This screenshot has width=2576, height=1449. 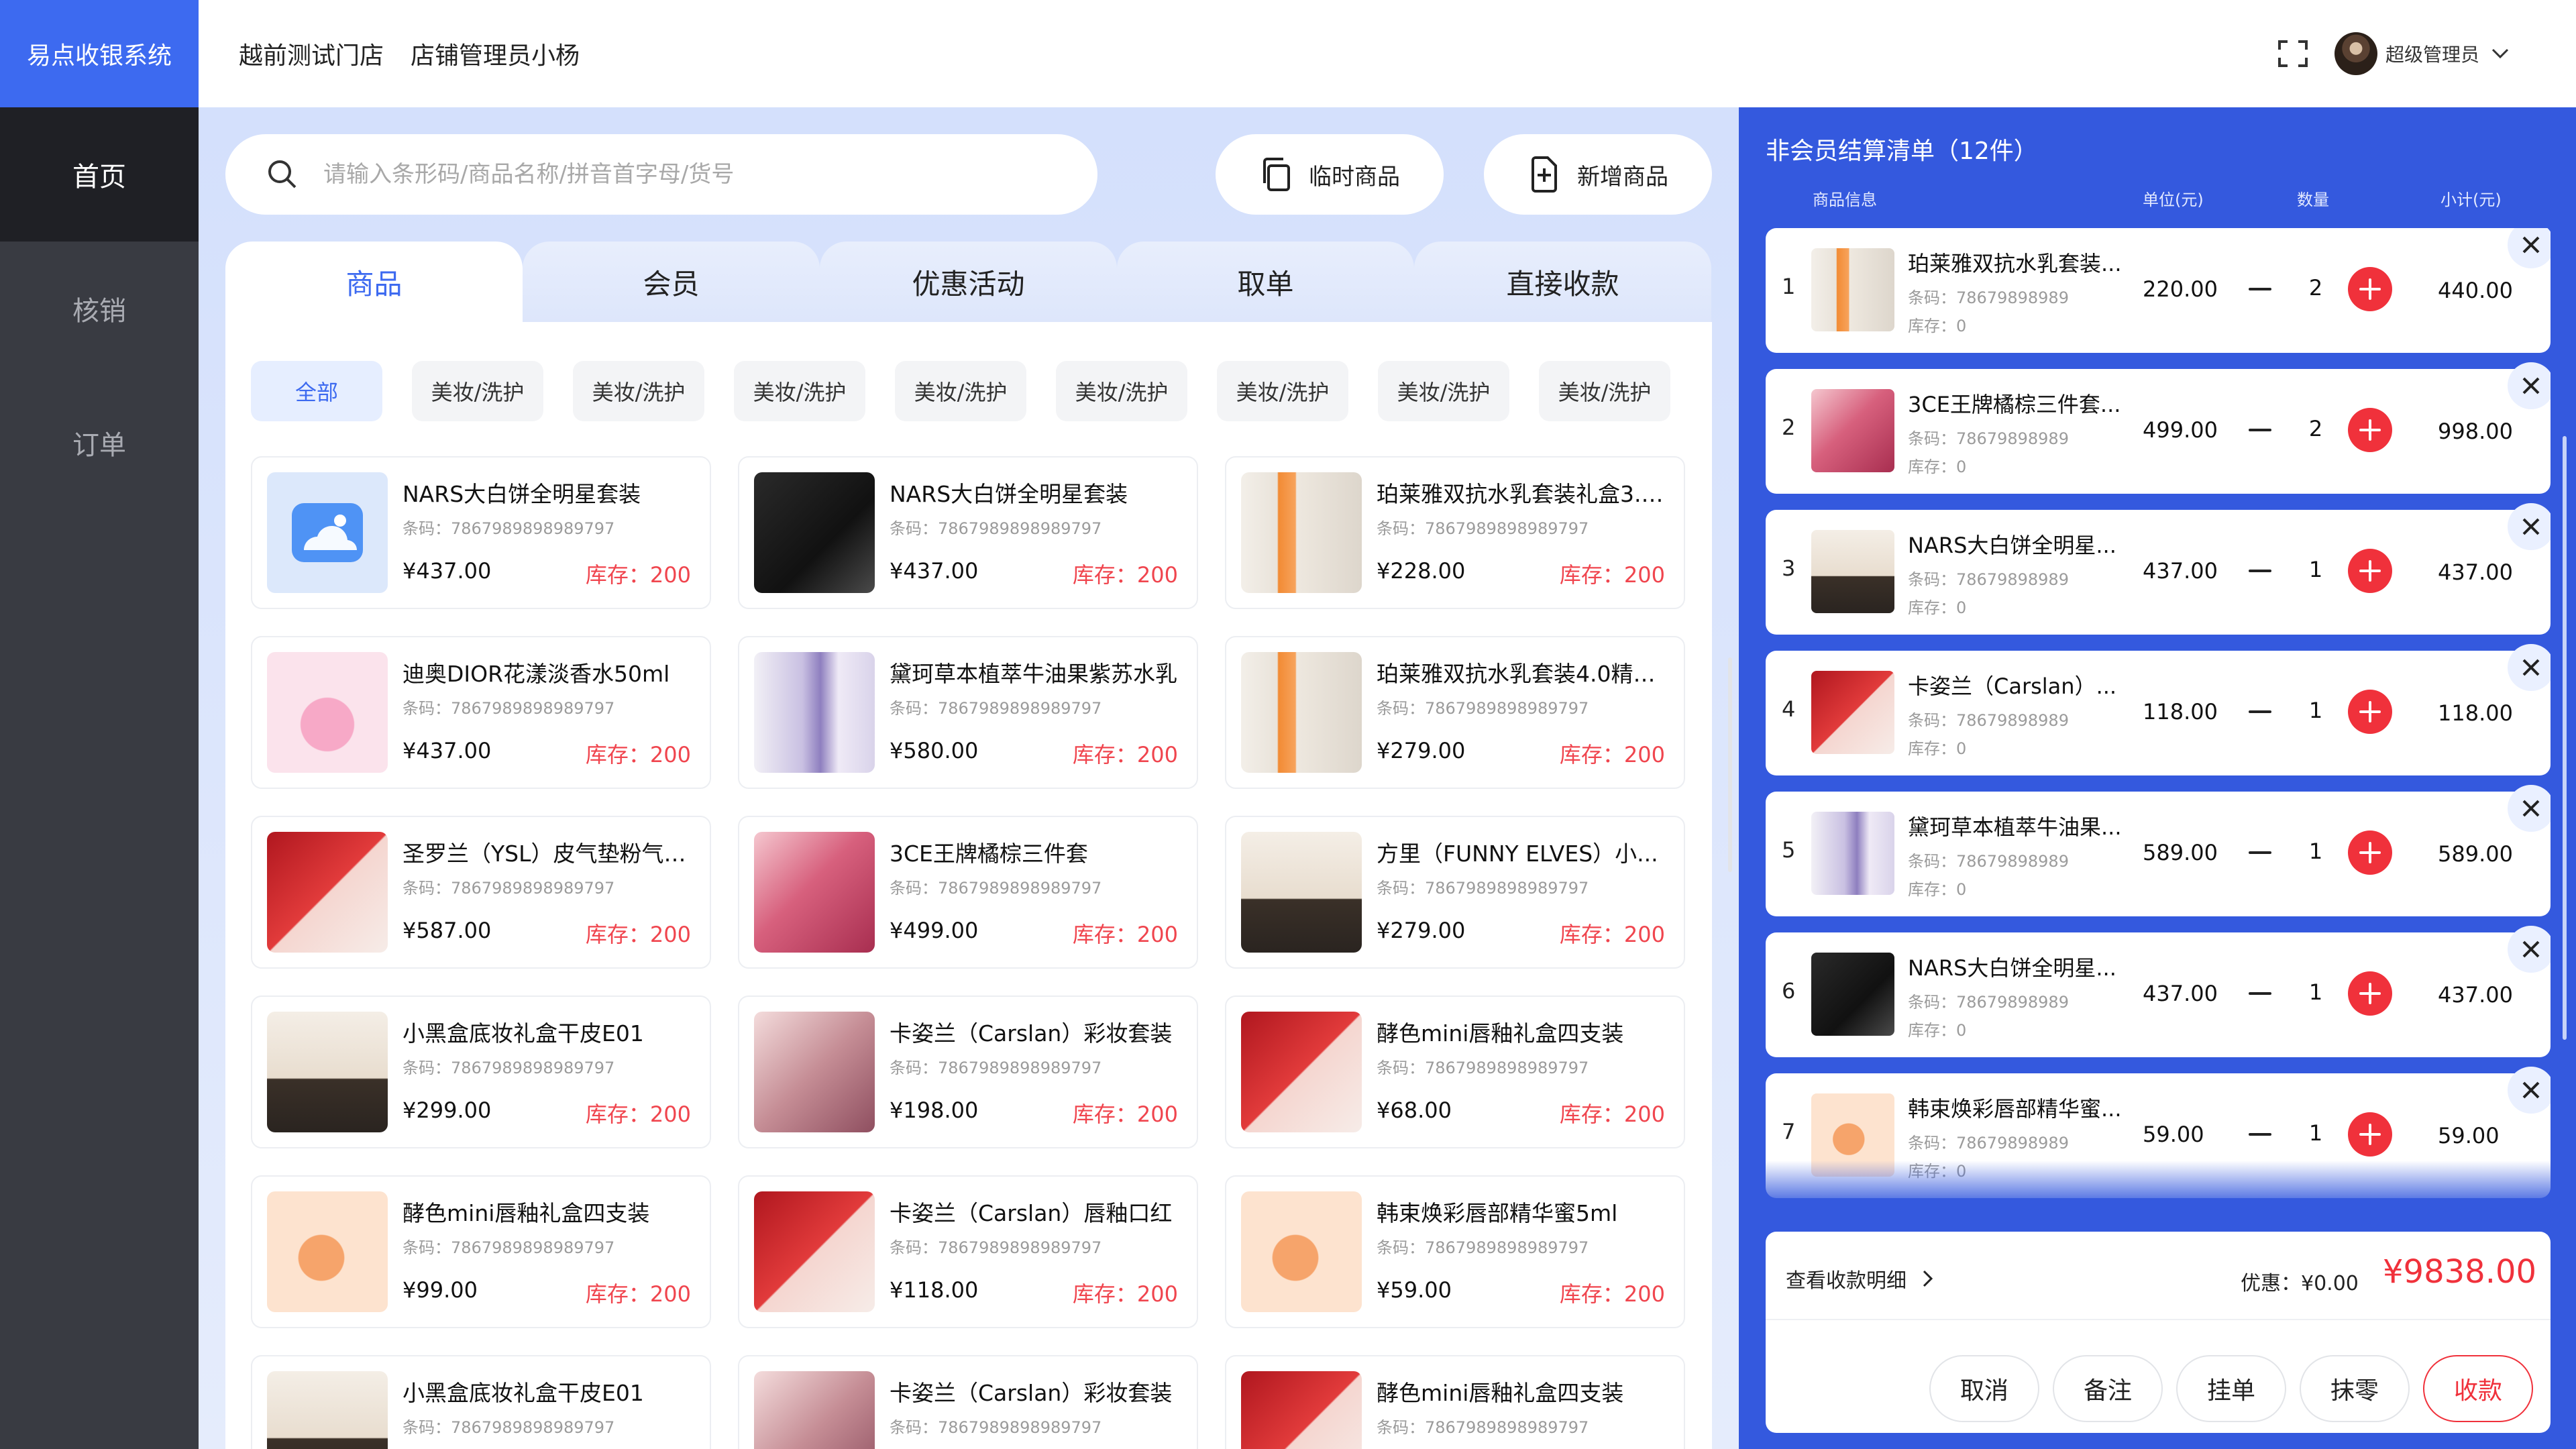 What do you see at coordinates (99, 53) in the screenshot?
I see `brand-logo: 易点收银系统` at bounding box center [99, 53].